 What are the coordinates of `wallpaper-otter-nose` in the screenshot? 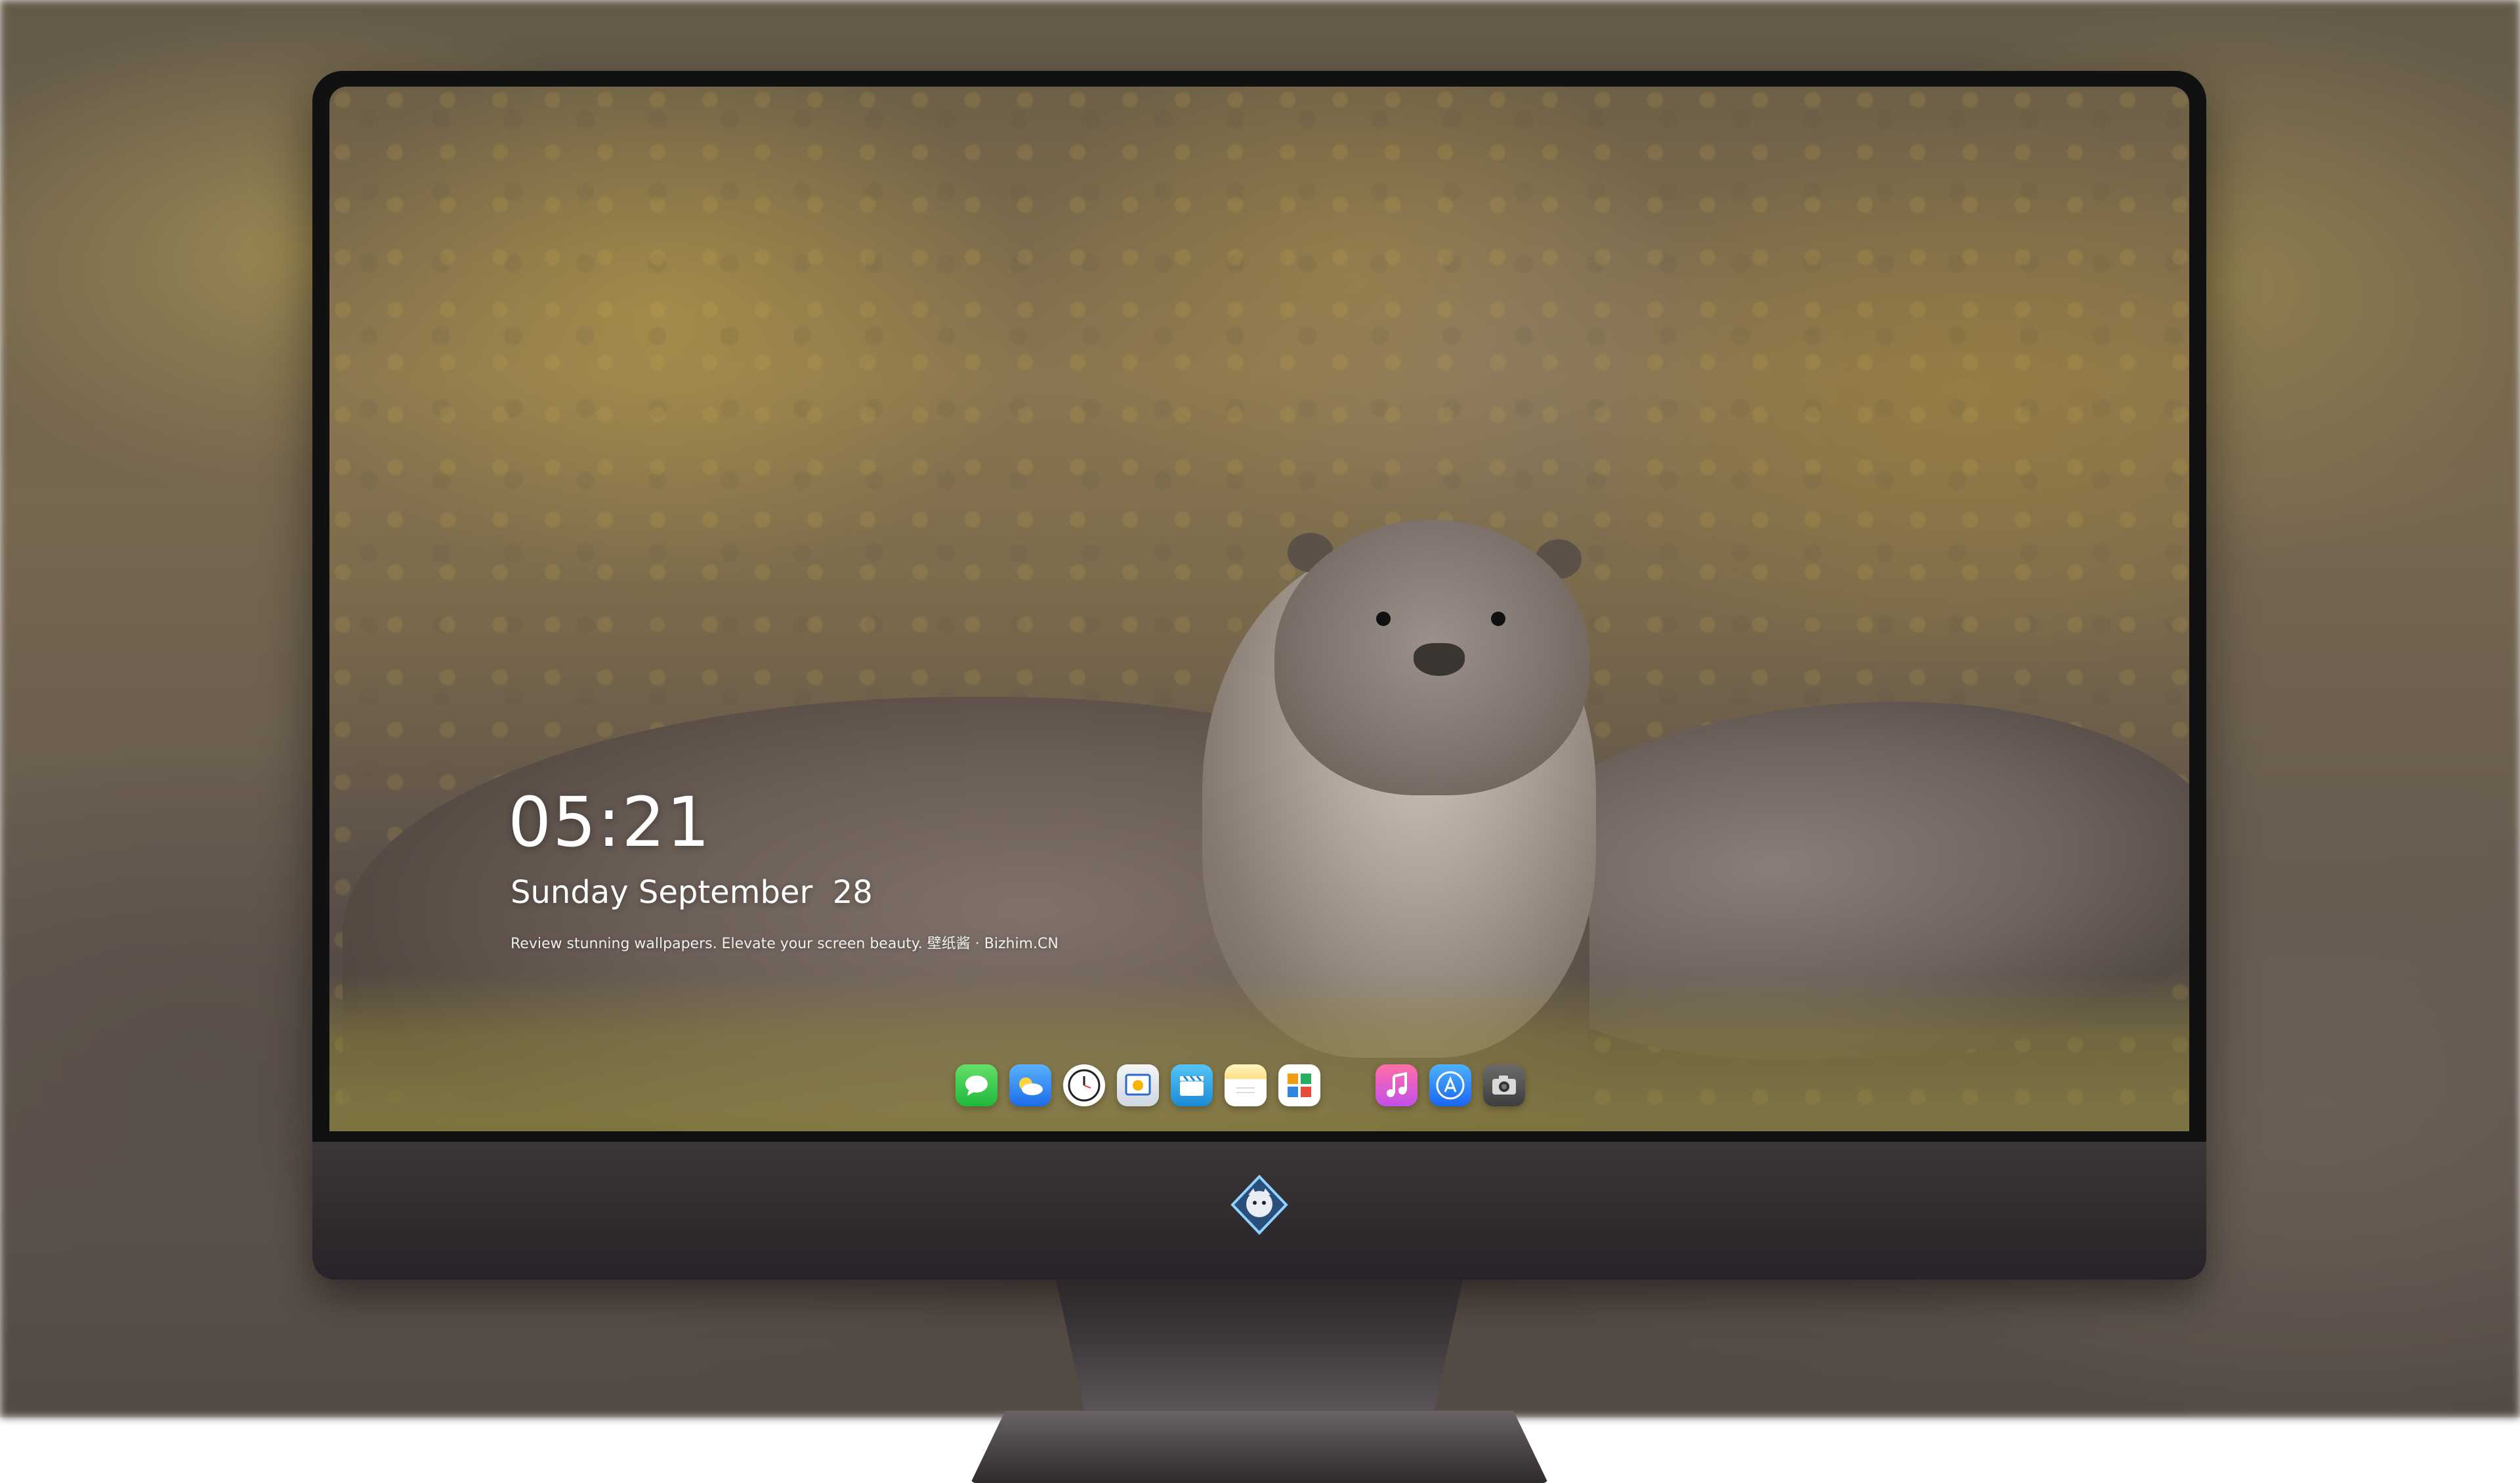 It's located at (1439, 659).